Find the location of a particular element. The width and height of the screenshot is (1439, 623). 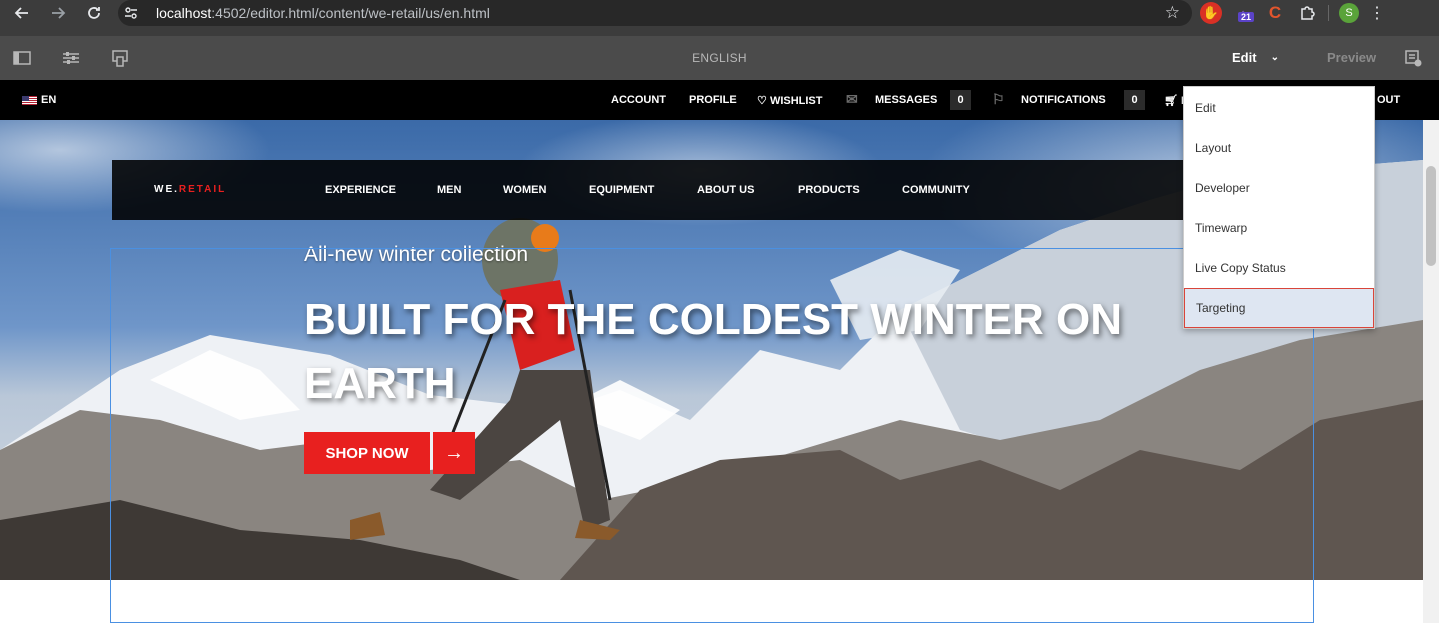

aem-editor-toolbar: ENGLISH Edit ⌄ Preview is located at coordinates (719, 58).